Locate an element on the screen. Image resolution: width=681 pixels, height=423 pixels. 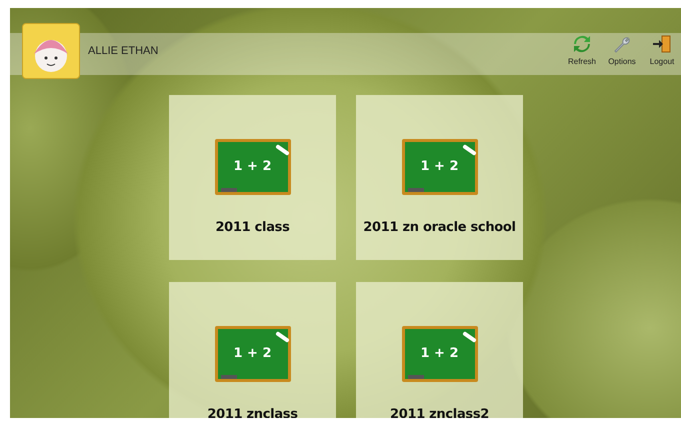
avatar-icon is located at coordinates (51, 51).